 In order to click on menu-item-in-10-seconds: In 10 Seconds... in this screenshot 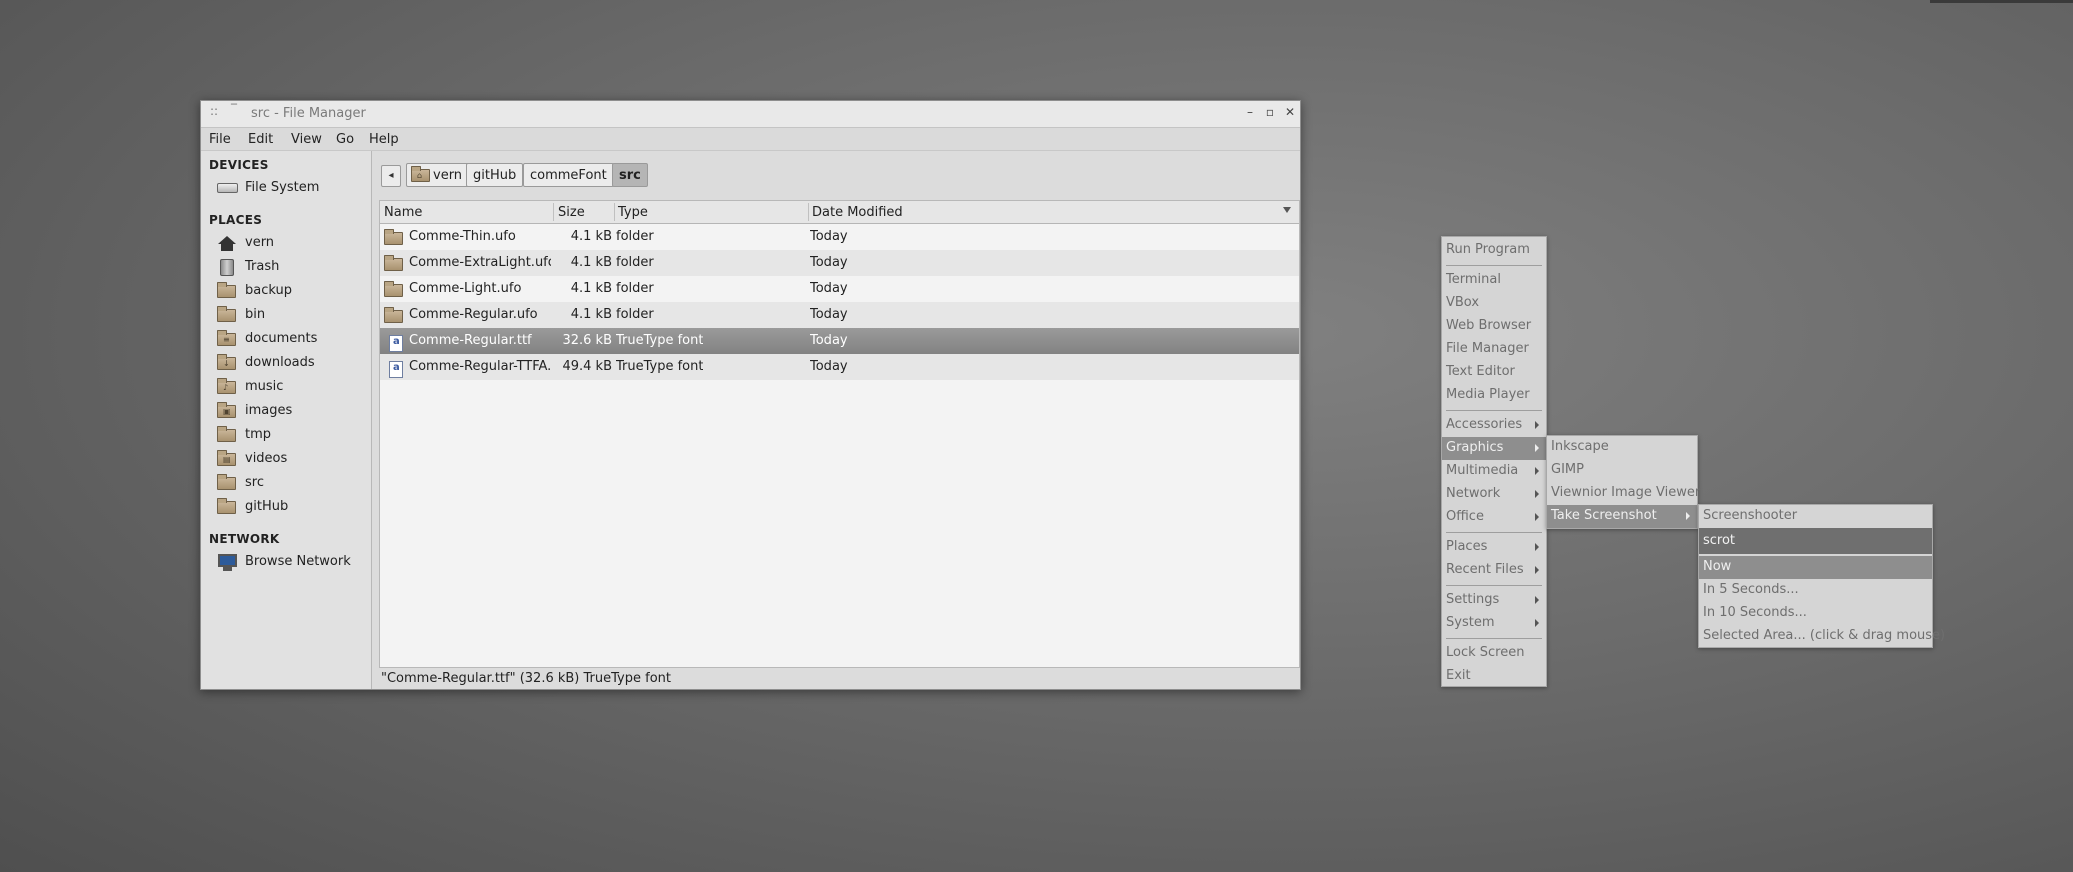, I will do `click(1815, 613)`.